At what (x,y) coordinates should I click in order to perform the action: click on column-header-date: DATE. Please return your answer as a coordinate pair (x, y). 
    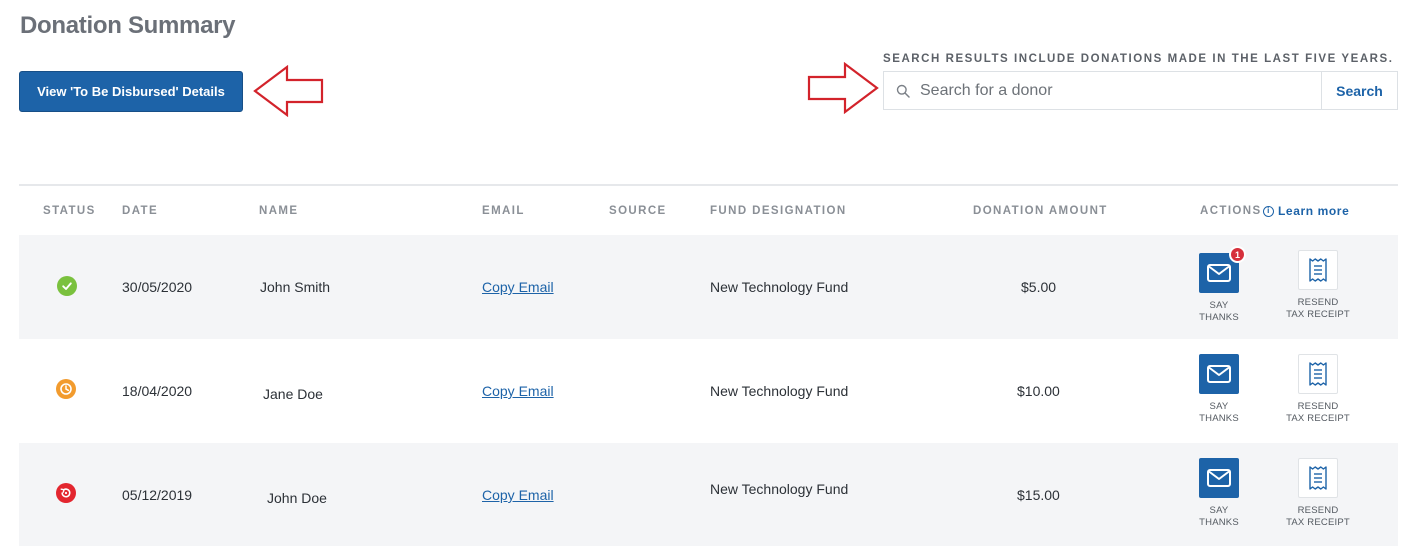
    Looking at the image, I should click on (140, 211).